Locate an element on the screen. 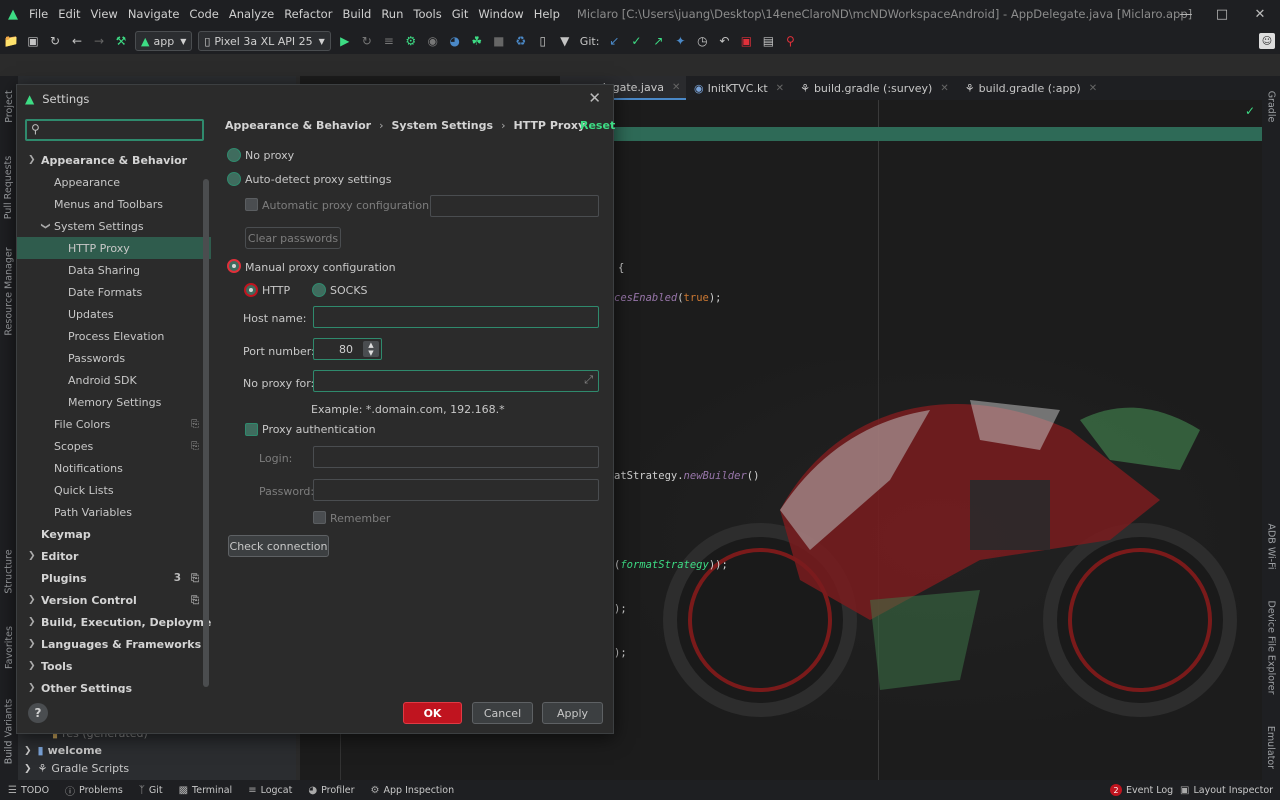 The image size is (1280, 800). history-icon: ◷ is located at coordinates (702, 41).